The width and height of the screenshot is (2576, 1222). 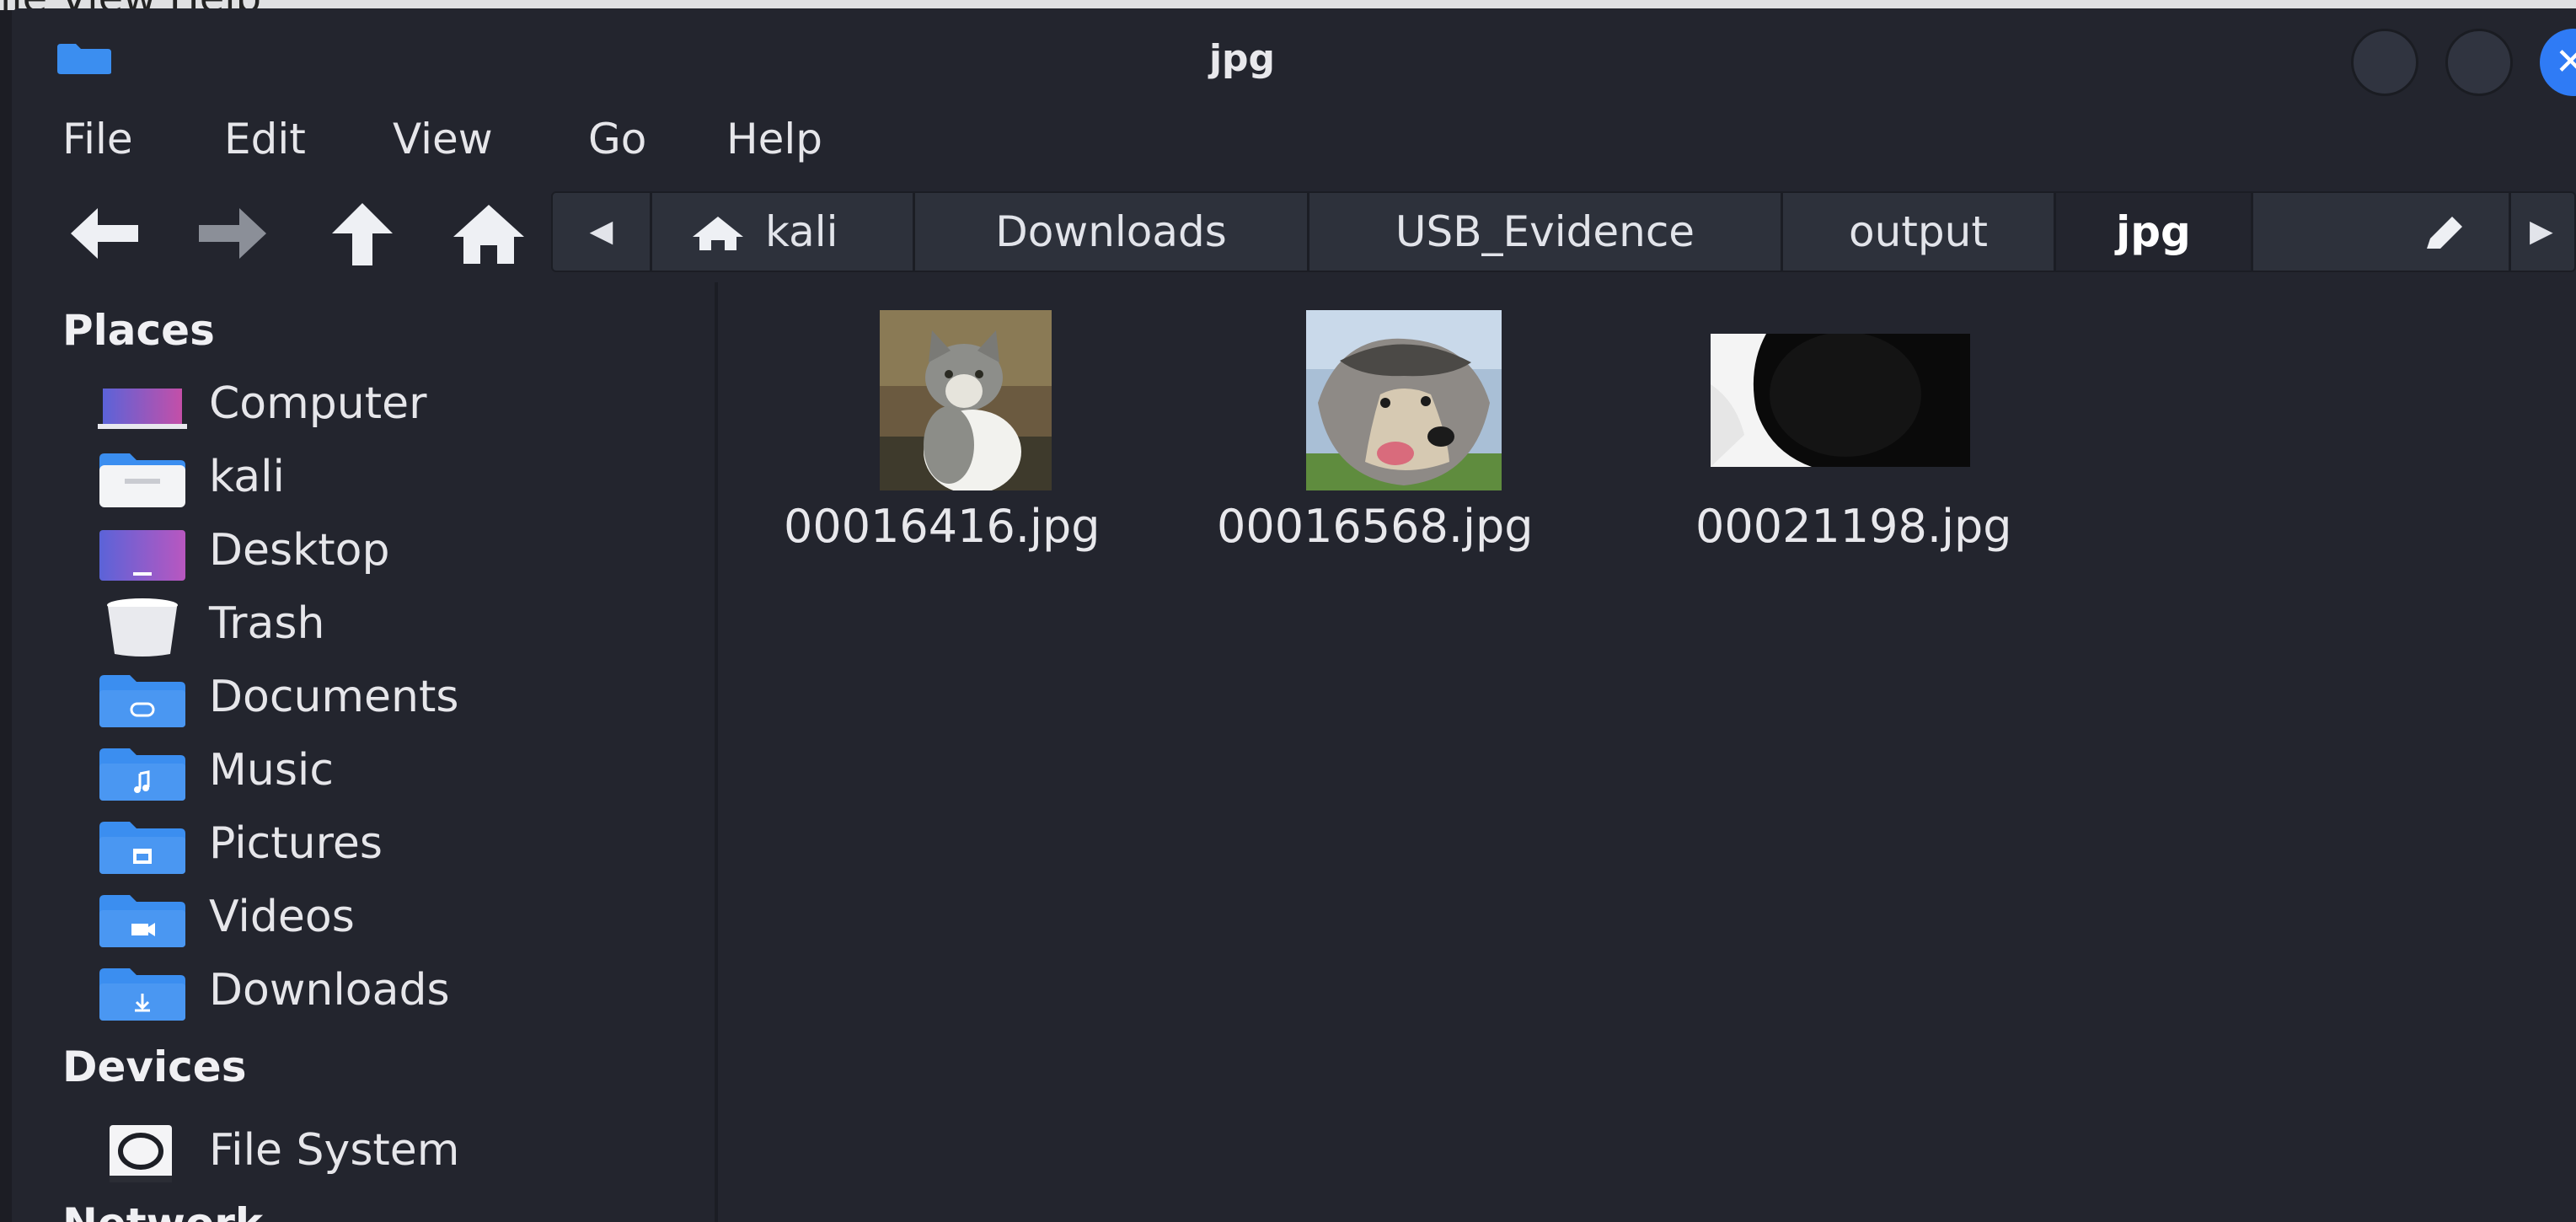 I want to click on back-button, so click(x=104, y=233).